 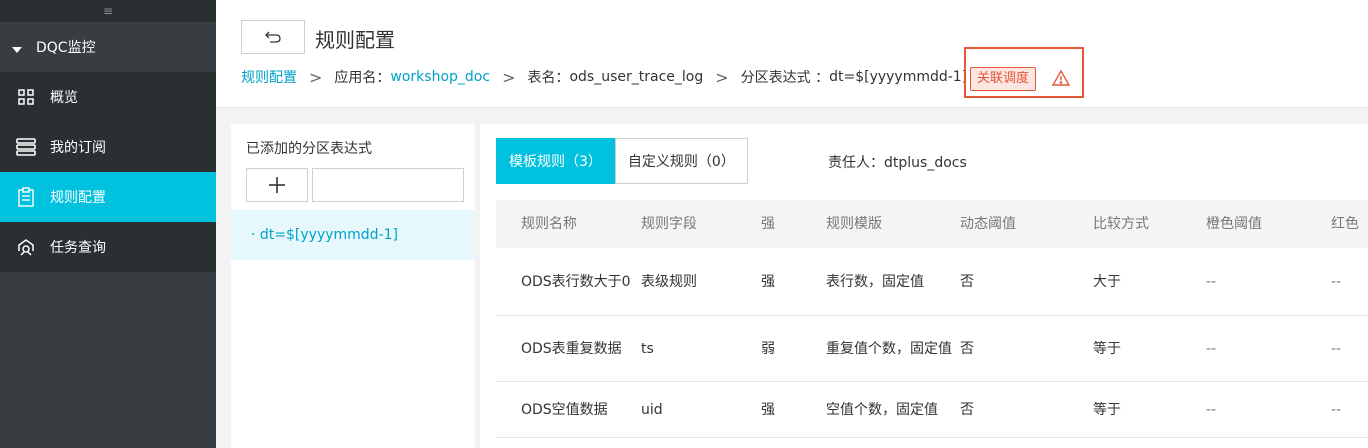 I want to click on sidebar-item-rule-config: 规则配置, so click(x=108, y=197).